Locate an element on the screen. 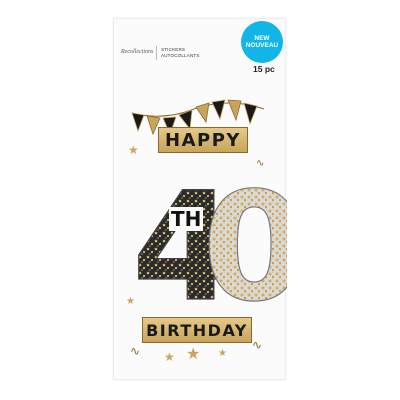 This screenshot has height=400, width=400. birthday-banner: BIRTHDAY is located at coordinates (197, 330).